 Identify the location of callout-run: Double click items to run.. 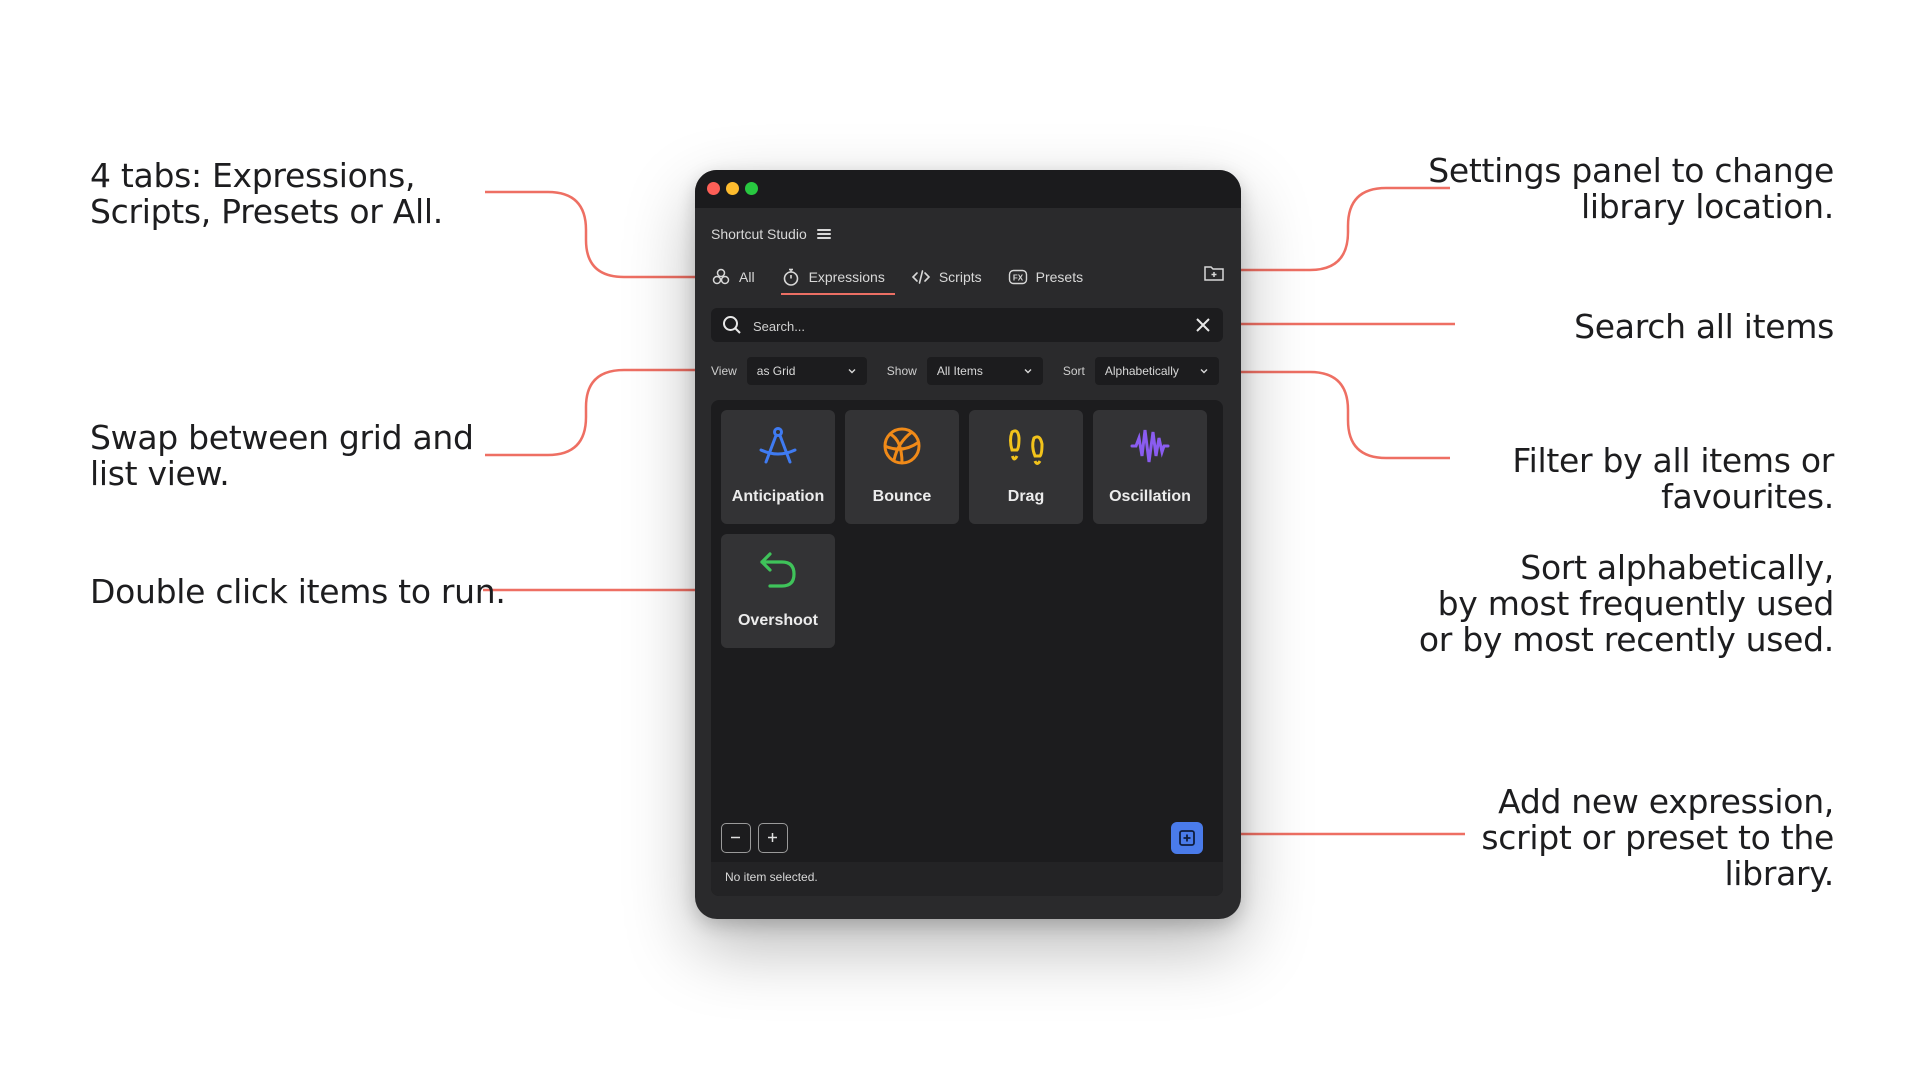
(298, 591).